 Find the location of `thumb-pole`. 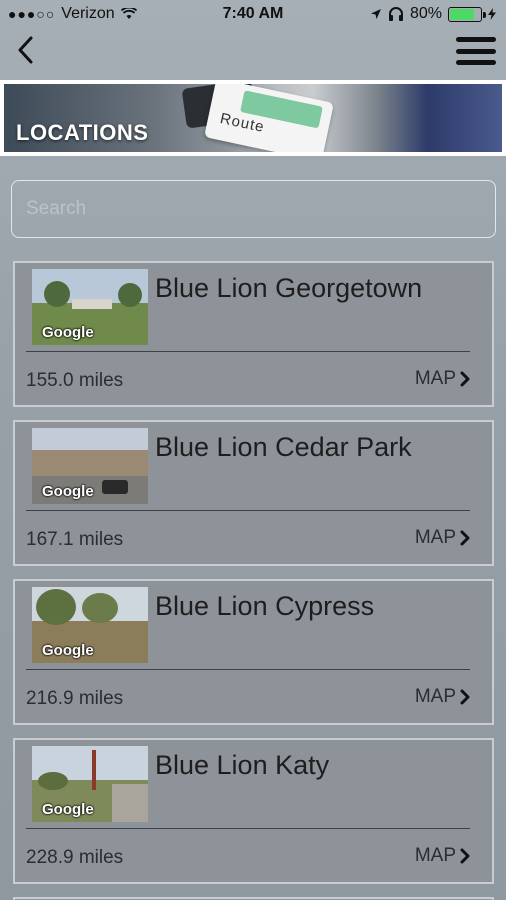

thumb-pole is located at coordinates (94, 770).